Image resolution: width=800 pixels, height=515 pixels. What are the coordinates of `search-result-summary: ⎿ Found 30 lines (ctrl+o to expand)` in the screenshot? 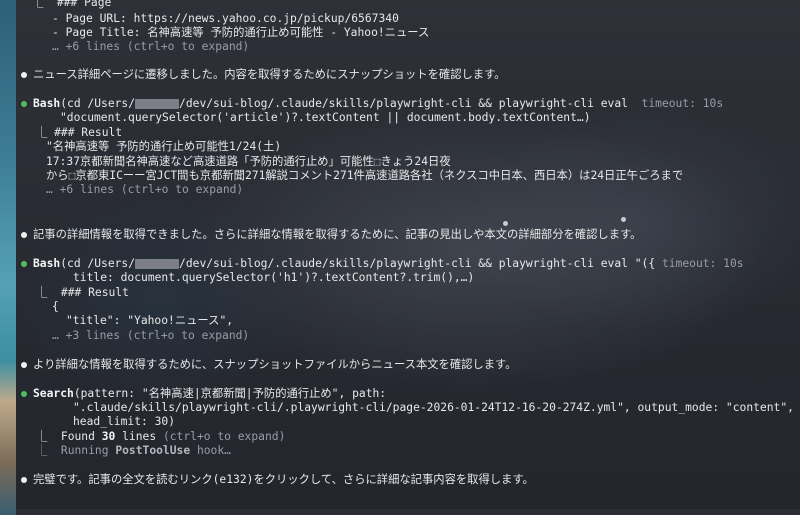 It's located at (160, 437).